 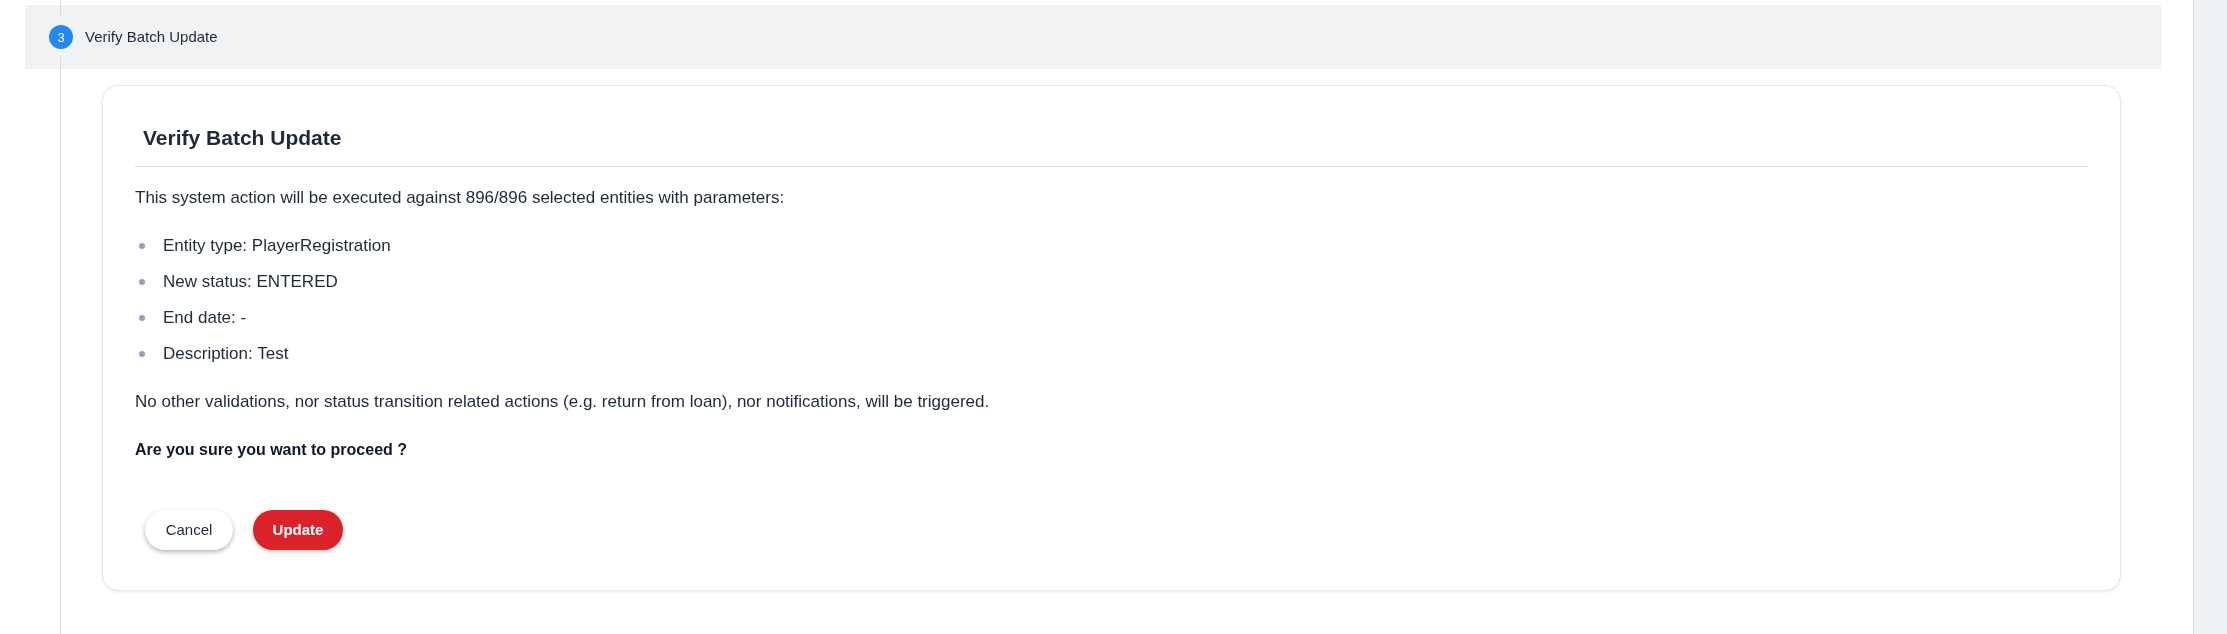 I want to click on step-title: Verify Batch Update, so click(x=151, y=37).